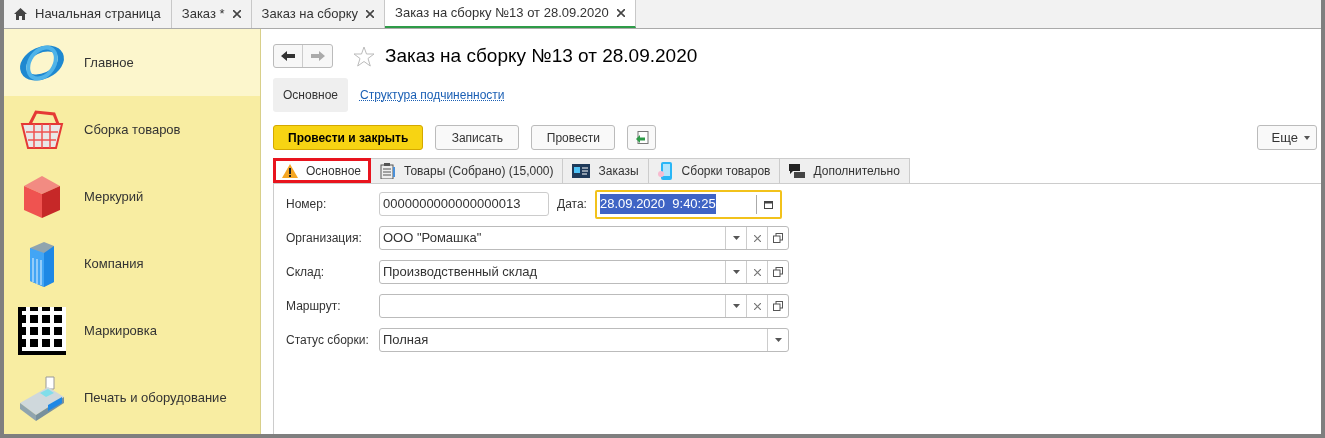 The height and width of the screenshot is (438, 1325). Describe the element at coordinates (42, 397) in the screenshot. I see `payment-terminal-icon` at that location.